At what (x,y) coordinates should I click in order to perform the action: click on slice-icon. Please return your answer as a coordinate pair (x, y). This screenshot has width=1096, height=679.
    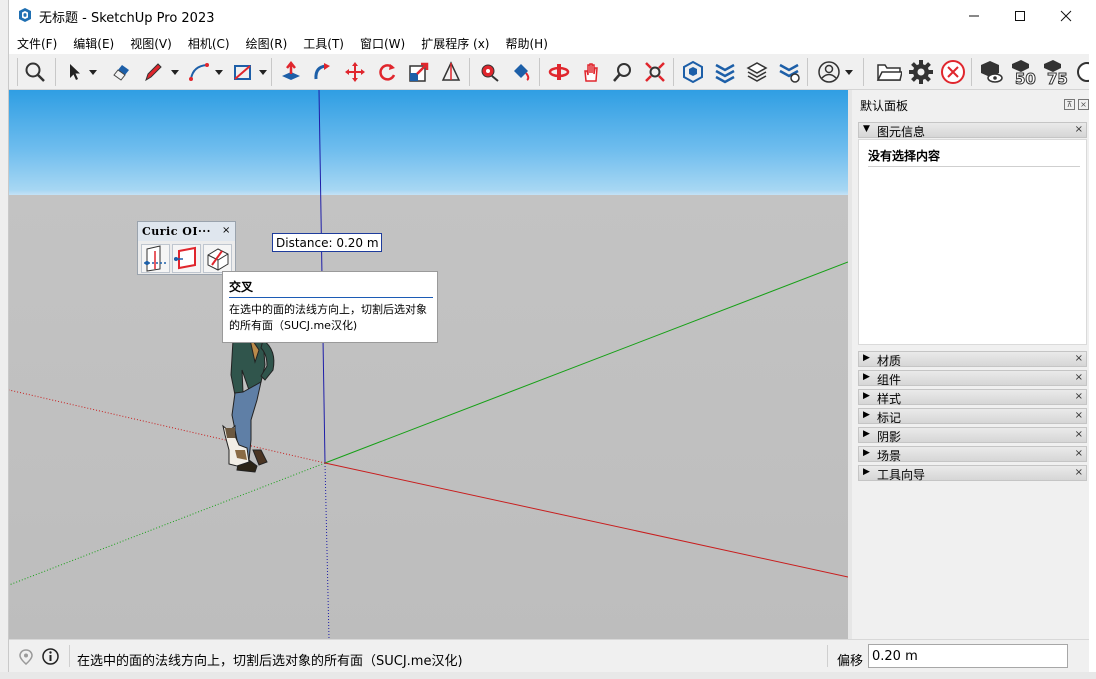
    Looking at the image, I should click on (155, 258).